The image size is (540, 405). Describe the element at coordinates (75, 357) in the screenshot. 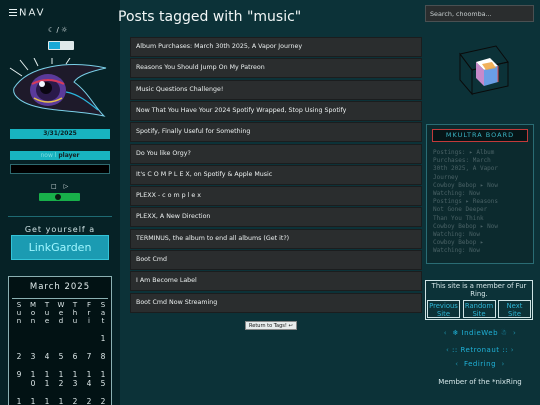

I see `calendar-day: 6` at that location.